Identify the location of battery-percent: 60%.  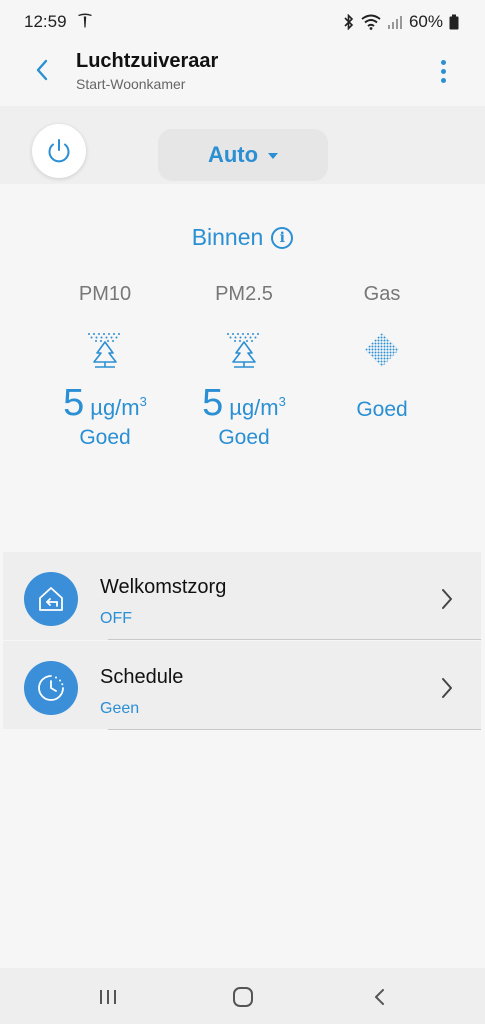
(425, 21).